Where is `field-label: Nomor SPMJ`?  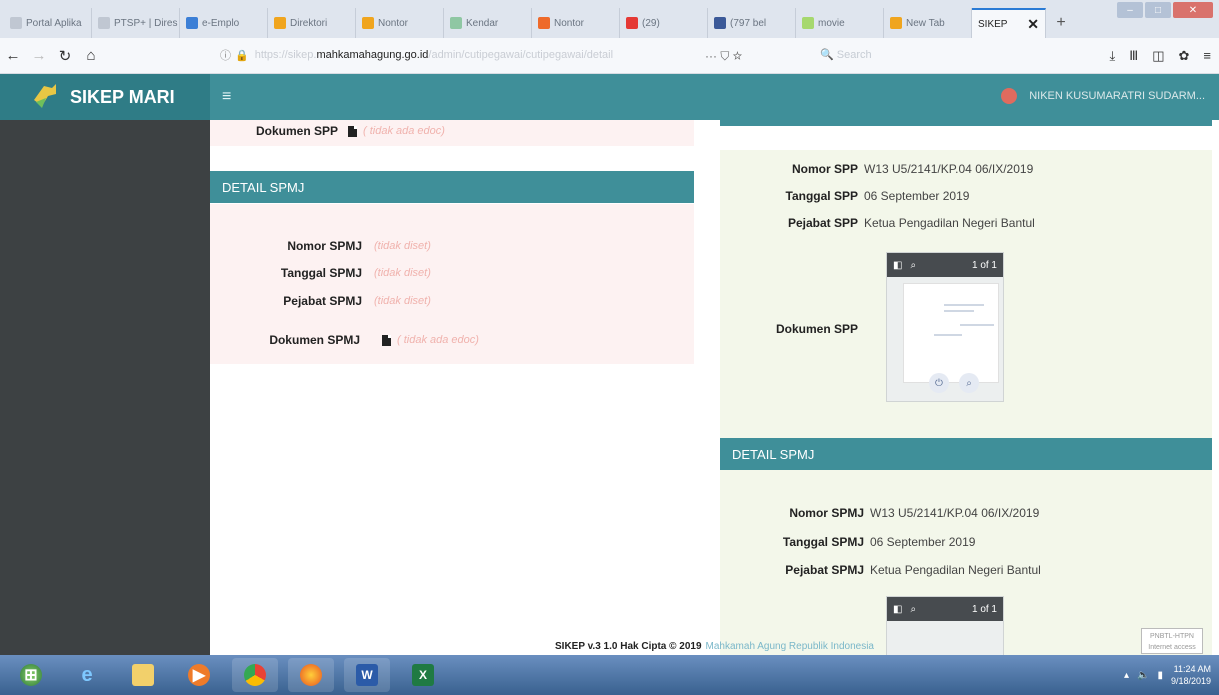 field-label: Nomor SPMJ is located at coordinates (324, 246).